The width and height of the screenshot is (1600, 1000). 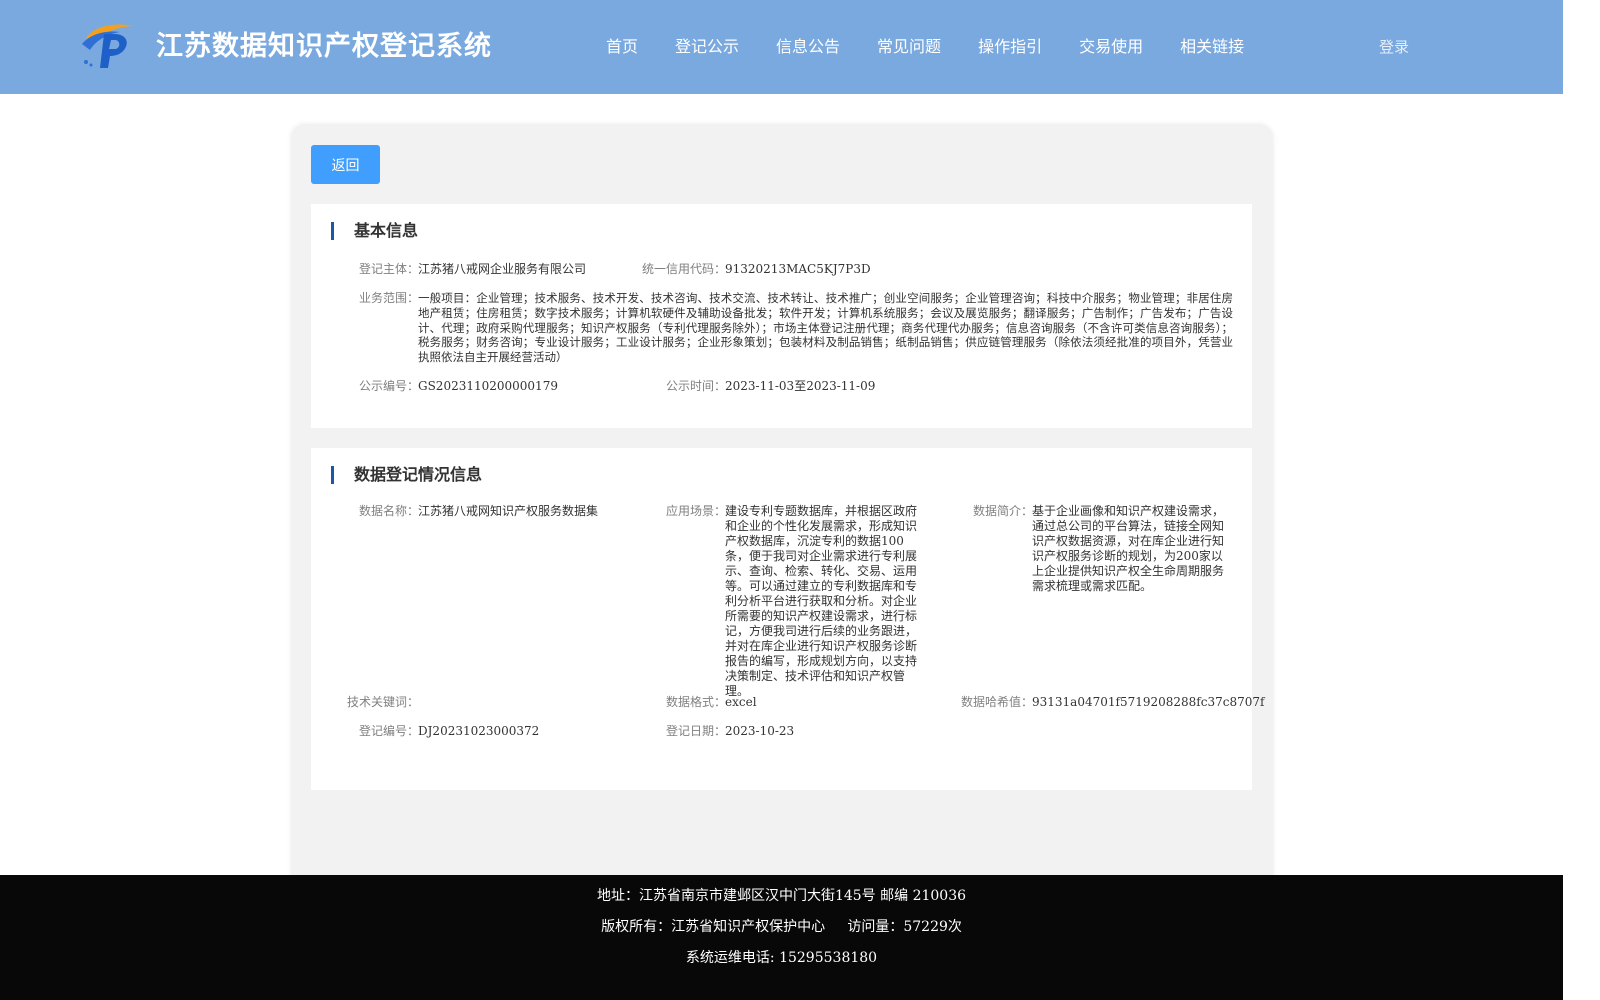 What do you see at coordinates (382, 702) in the screenshot?
I see `tech-keywords-label: 技术关键词：` at bounding box center [382, 702].